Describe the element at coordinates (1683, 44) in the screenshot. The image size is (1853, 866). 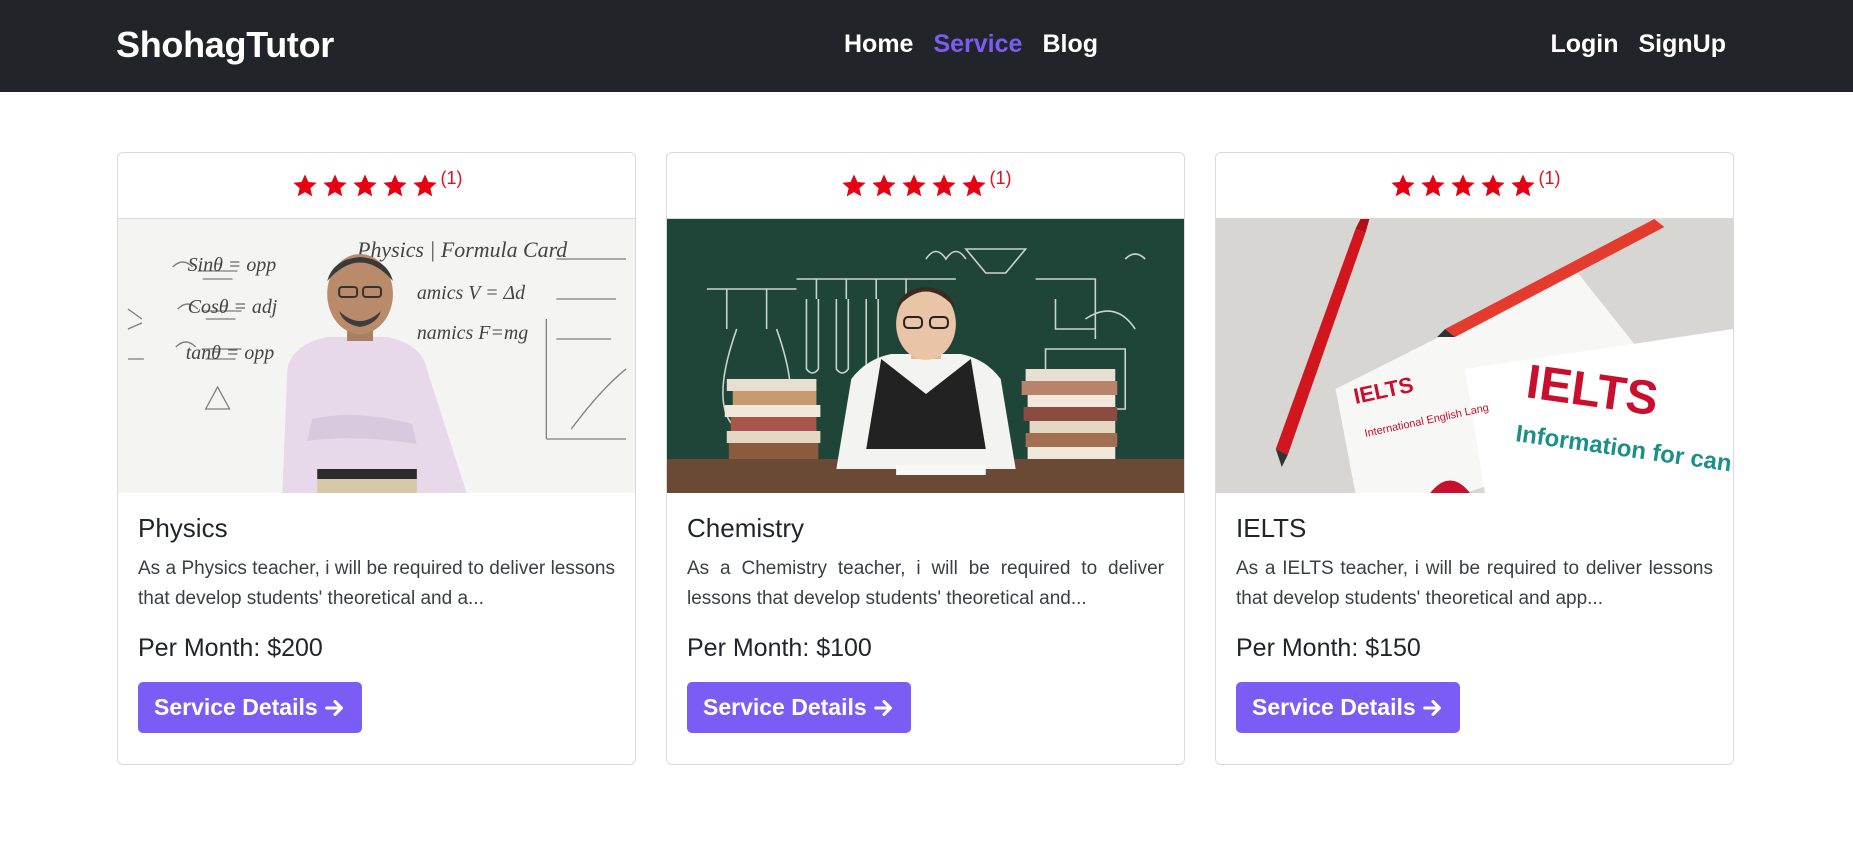
I see `signup-link: SignUp` at that location.